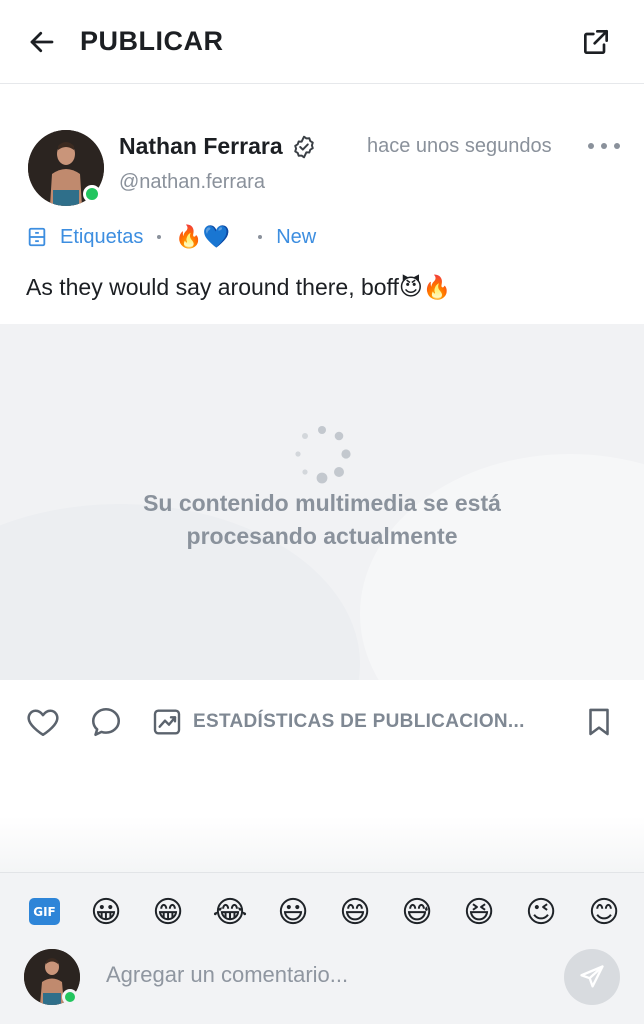 The image size is (644, 1024). I want to click on like-button, so click(43, 722).